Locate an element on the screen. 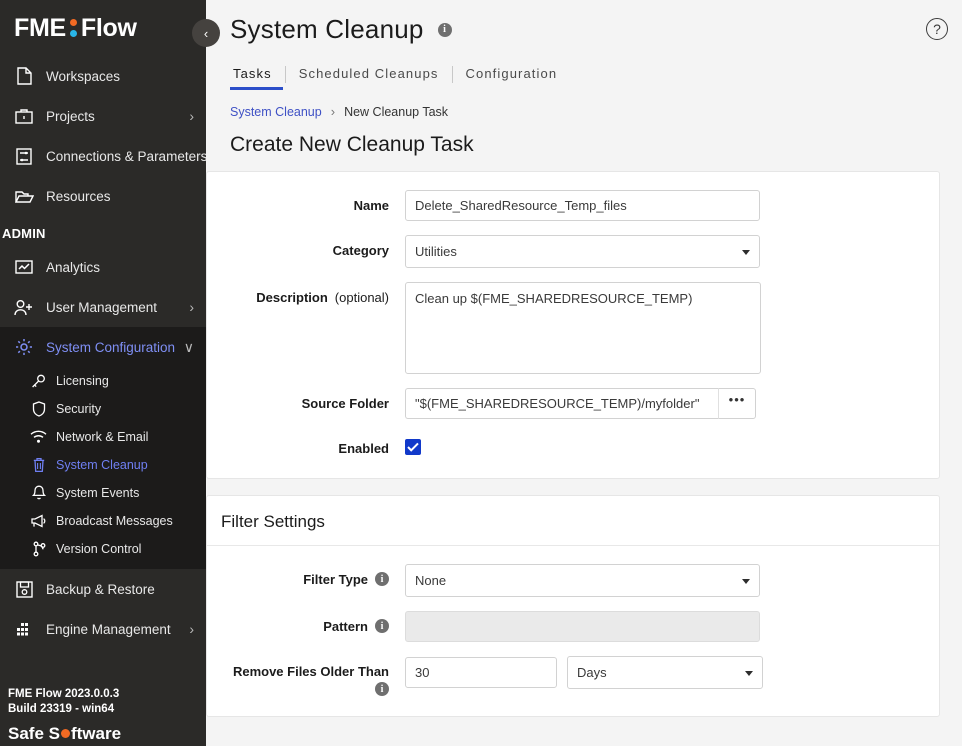 The height and width of the screenshot is (746, 962). name-input is located at coordinates (582, 205).